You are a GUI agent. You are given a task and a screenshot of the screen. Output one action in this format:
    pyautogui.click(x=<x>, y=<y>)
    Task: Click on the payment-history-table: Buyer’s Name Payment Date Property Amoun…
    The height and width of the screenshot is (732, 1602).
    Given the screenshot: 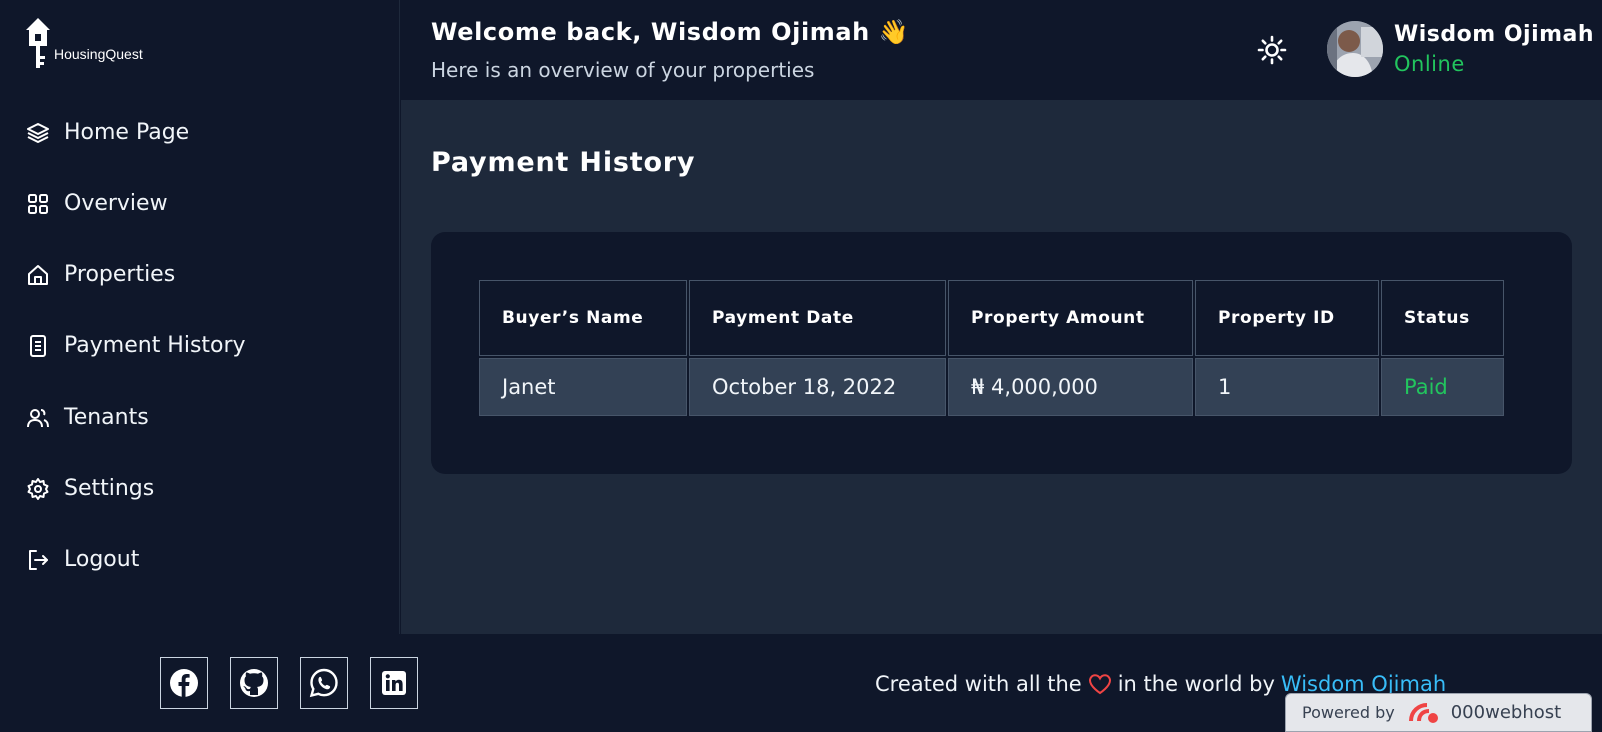 What is the action you would take?
    pyautogui.click(x=991, y=348)
    